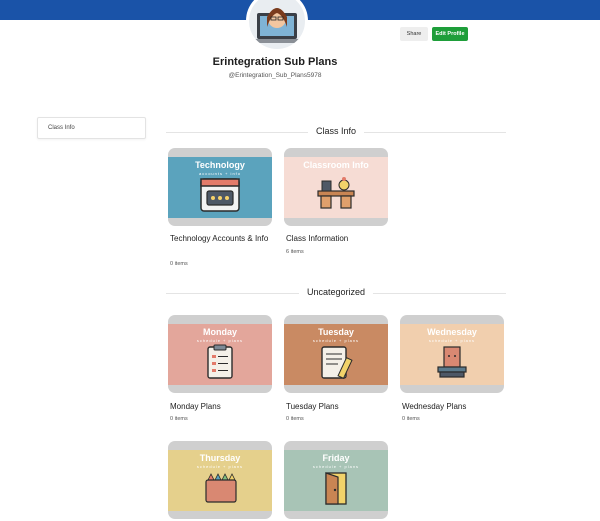 This screenshot has width=600, height=521. I want to click on door-icon, so click(336, 488).